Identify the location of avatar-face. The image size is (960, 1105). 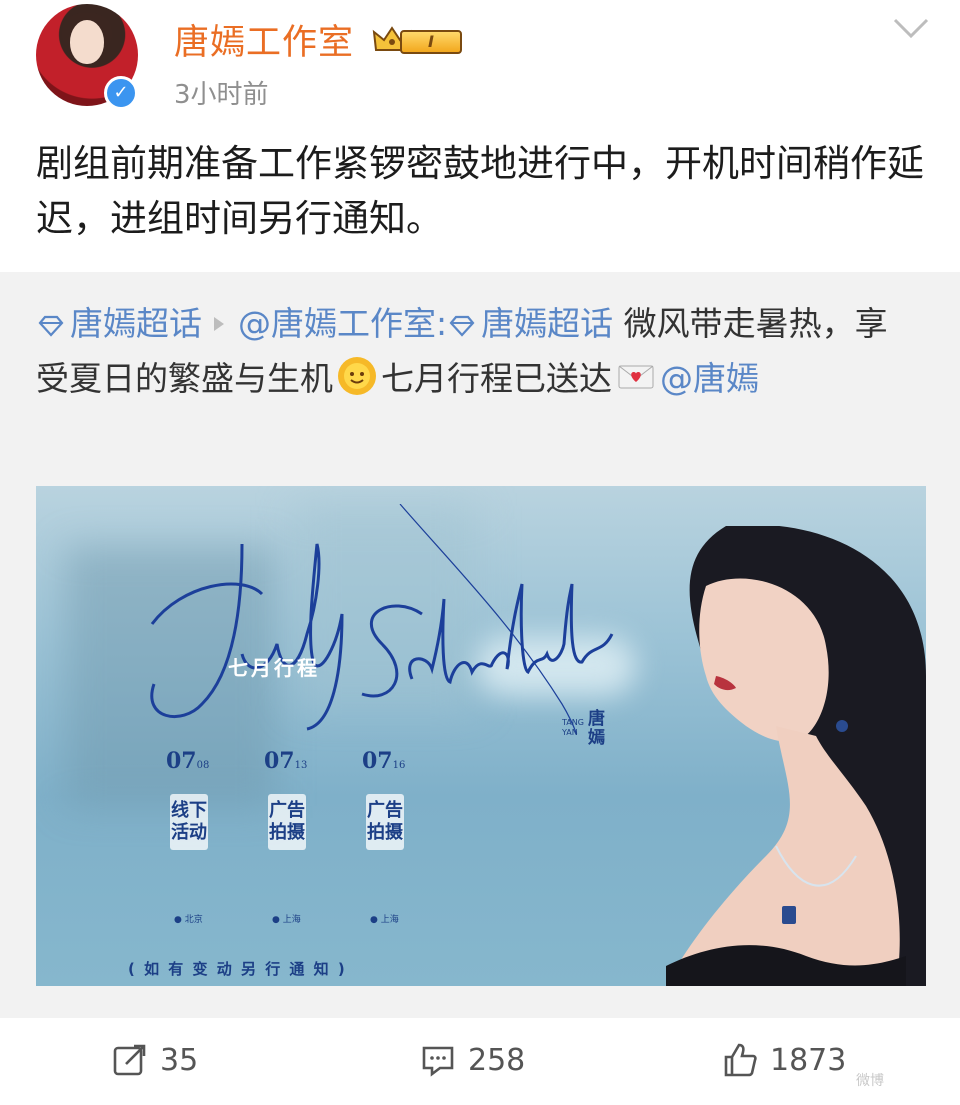
(87, 42).